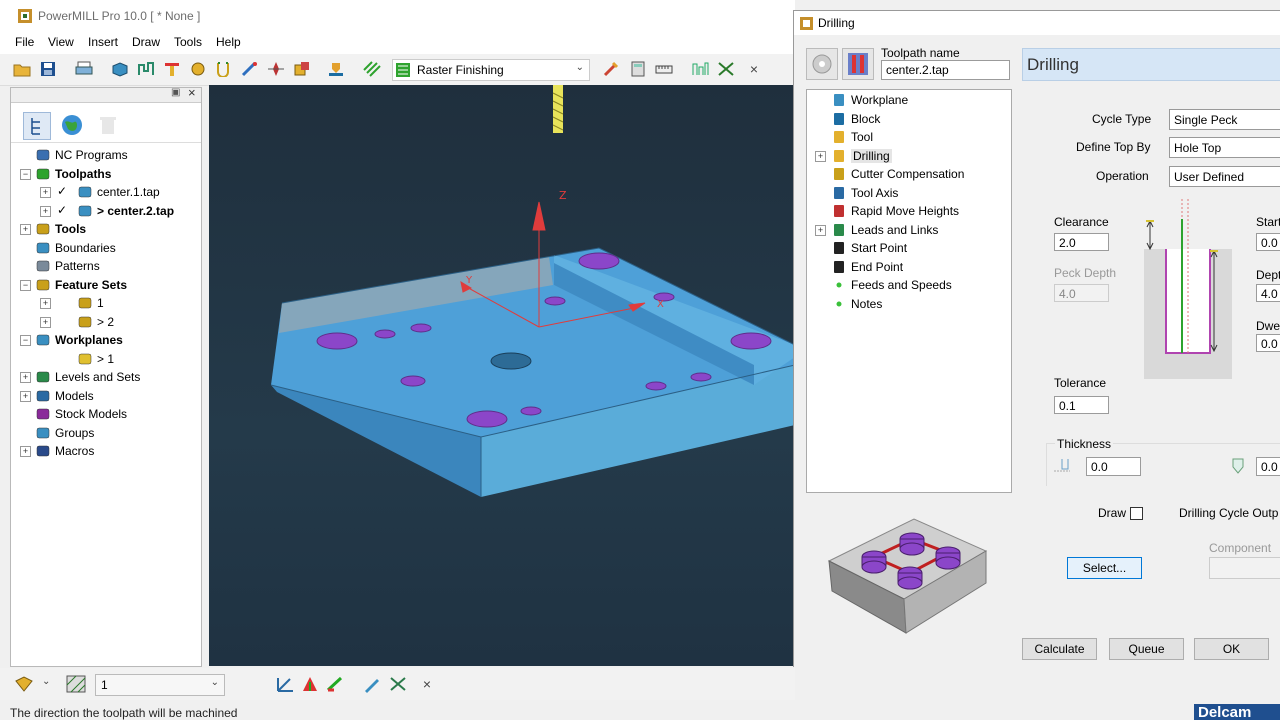 Image resolution: width=1280 pixels, height=720 pixels. What do you see at coordinates (81, 414) in the screenshot?
I see `explorer-item: Stock Models` at bounding box center [81, 414].